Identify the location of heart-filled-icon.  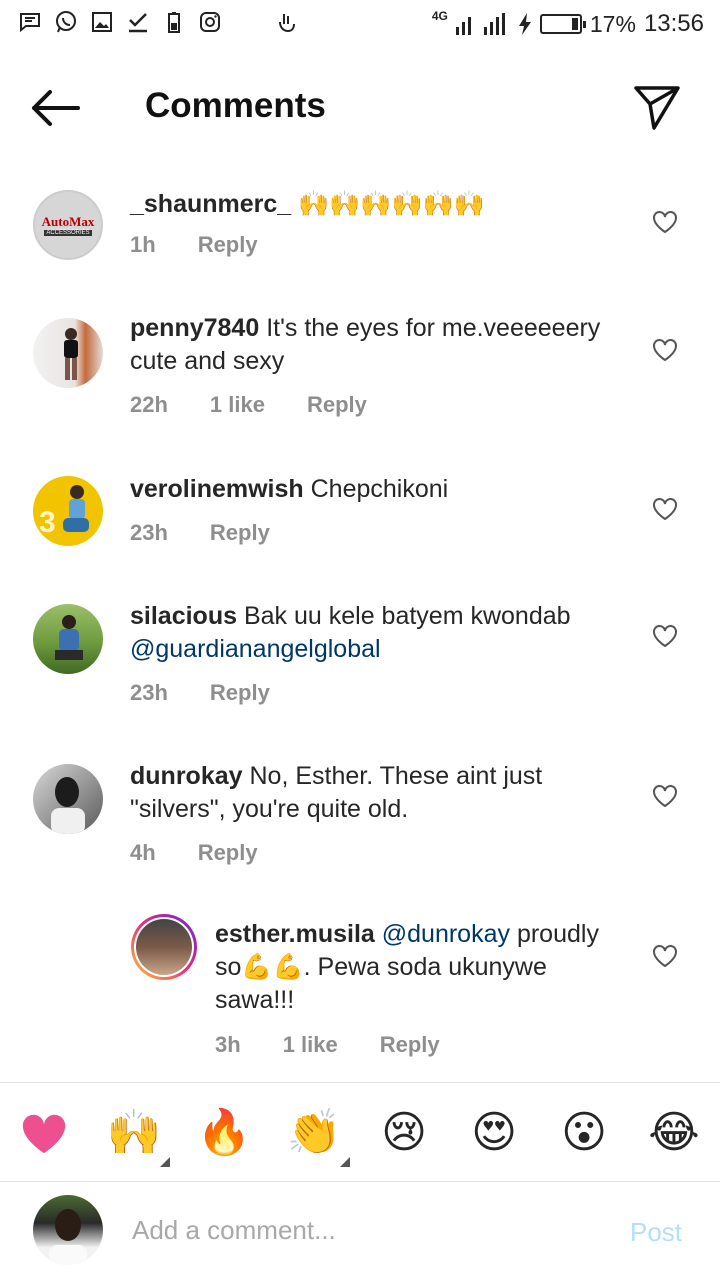
(44, 1134).